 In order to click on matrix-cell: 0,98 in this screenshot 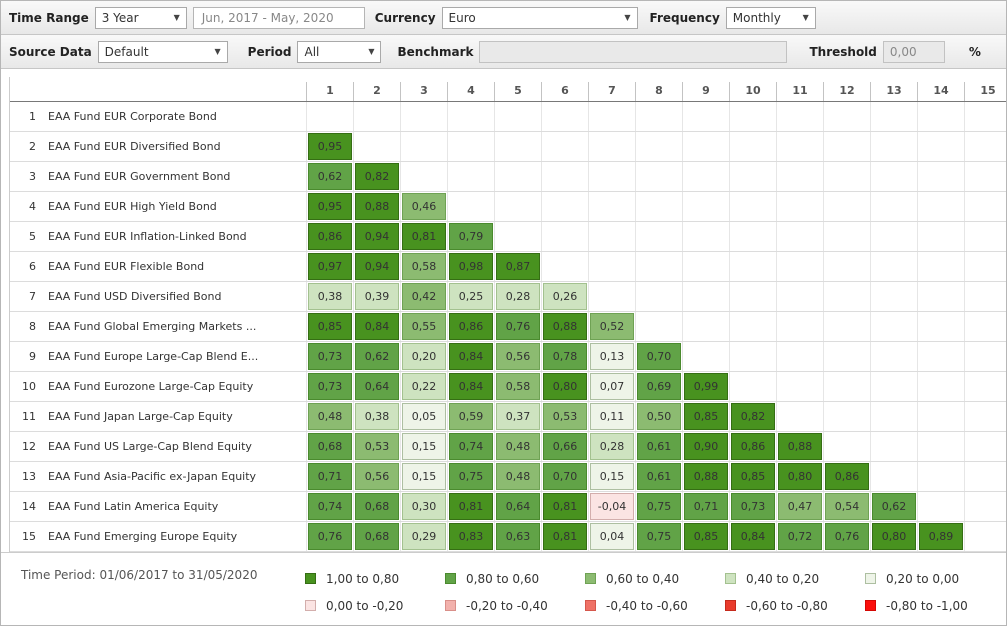, I will do `click(470, 266)`.